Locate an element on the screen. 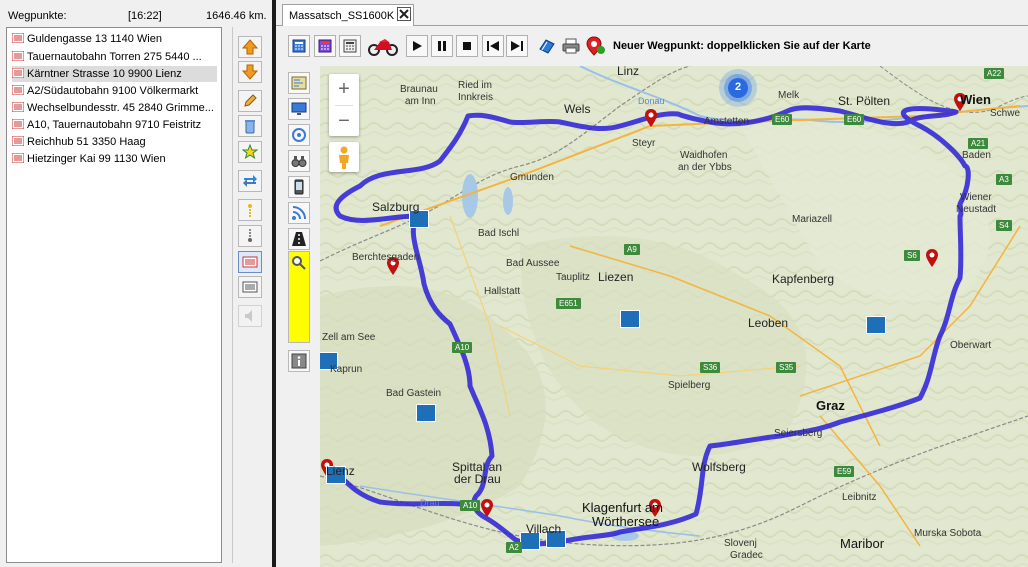  tab-route-map: Massatsch_SS1600K is located at coordinates (348, 15).